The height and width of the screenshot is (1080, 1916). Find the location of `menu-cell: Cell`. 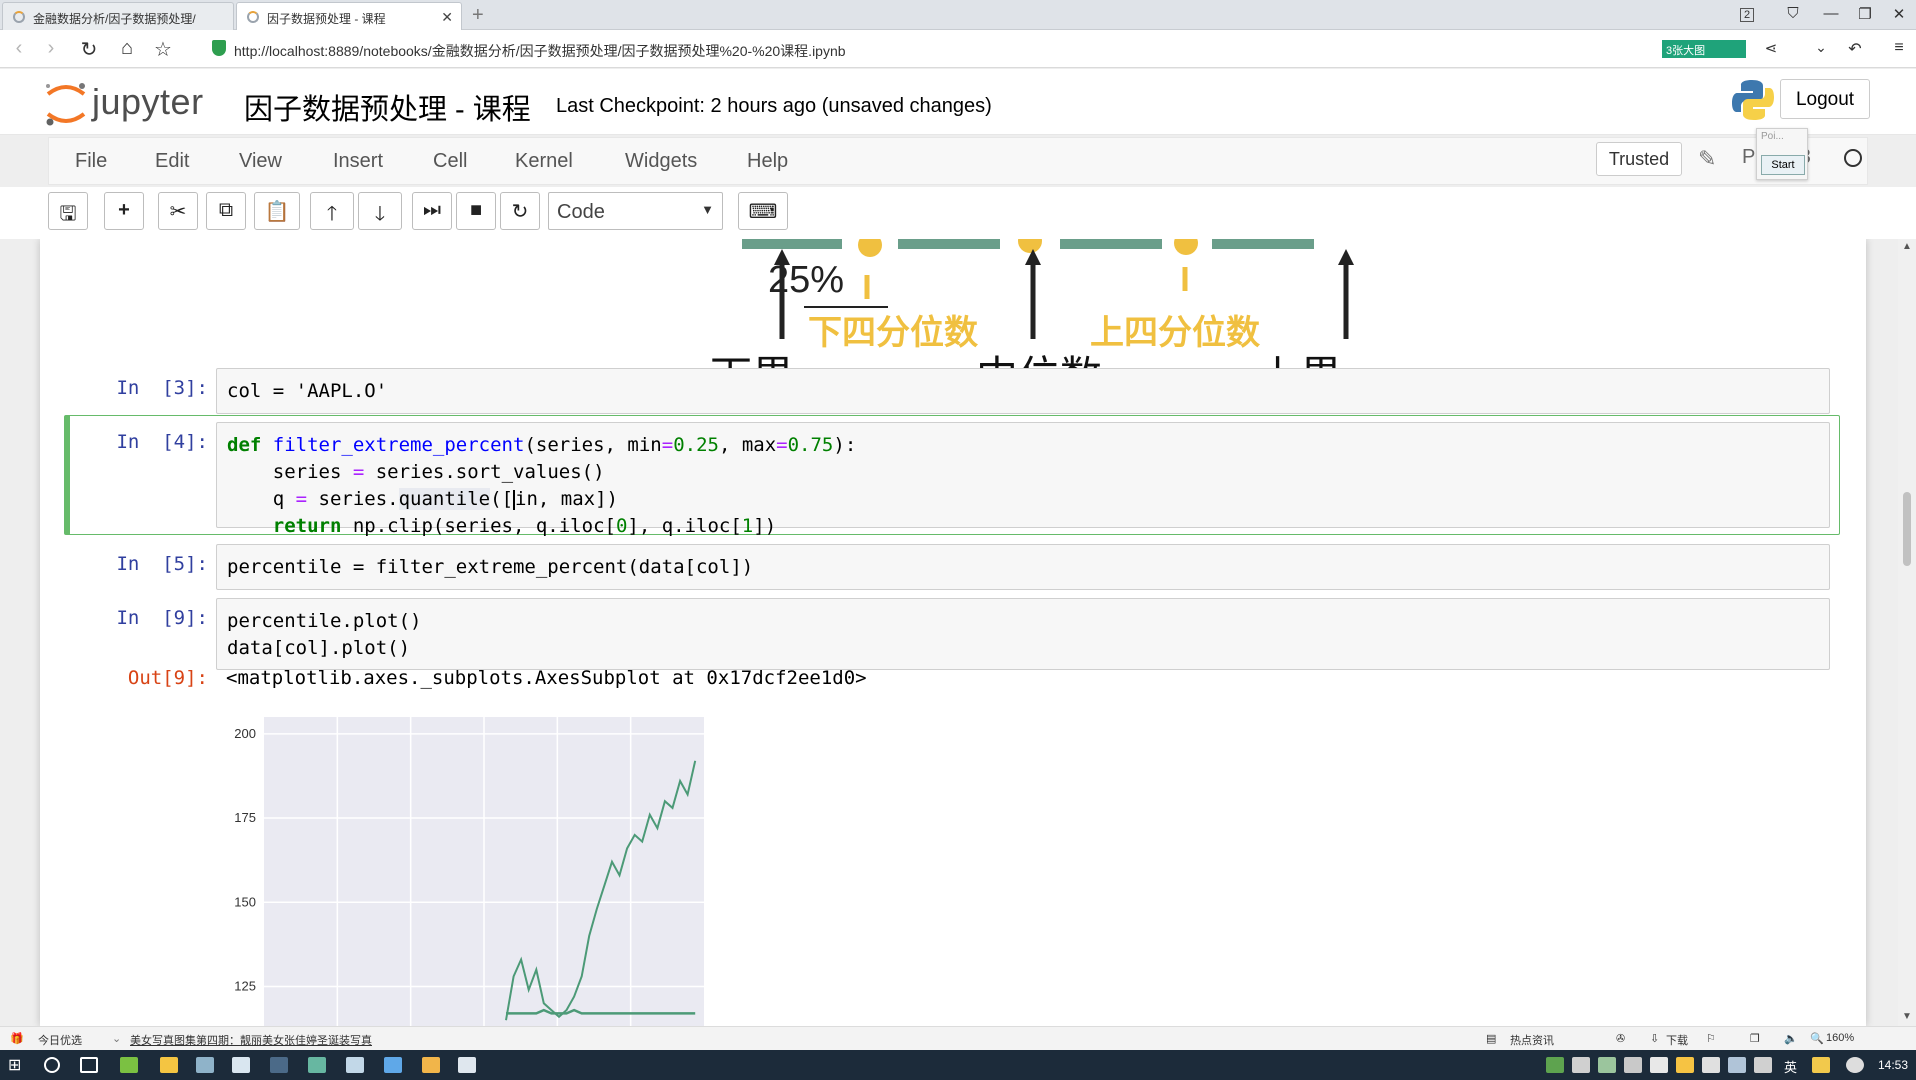

menu-cell: Cell is located at coordinates (450, 161).